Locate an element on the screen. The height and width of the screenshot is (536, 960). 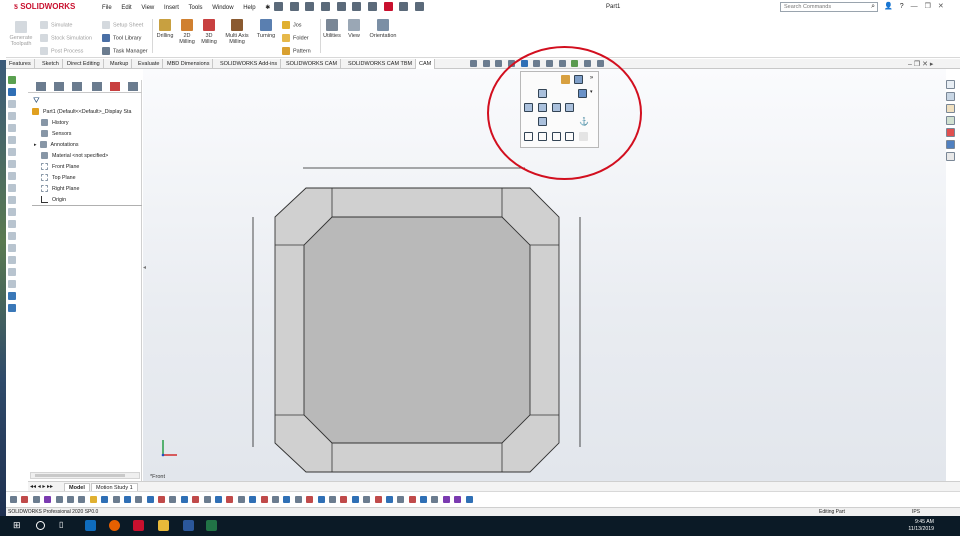
dimxpert-tab-icon is located at coordinates (97, 86).